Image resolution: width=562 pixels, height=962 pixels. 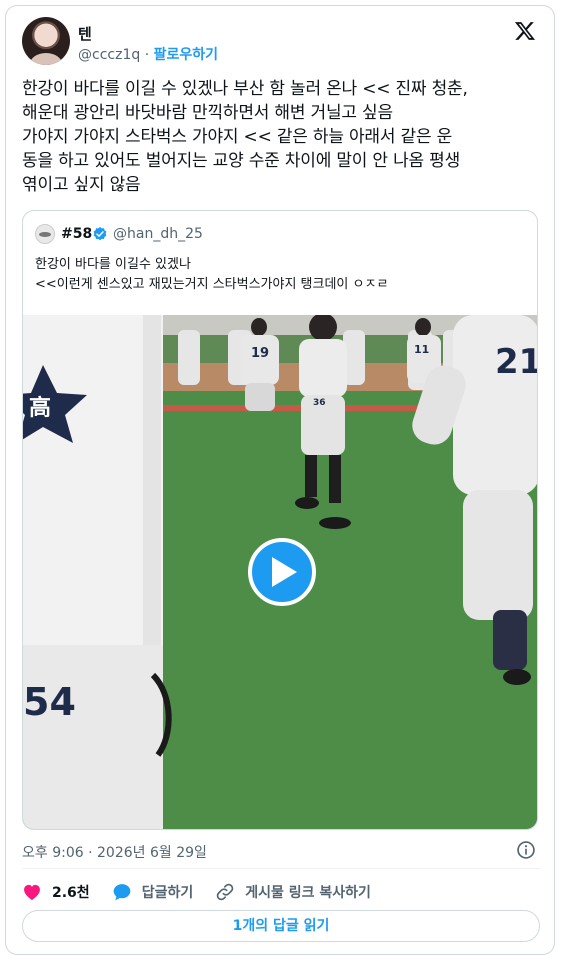 I want to click on copy-link-button: 게시물 링크 복사하기, so click(x=293, y=892).